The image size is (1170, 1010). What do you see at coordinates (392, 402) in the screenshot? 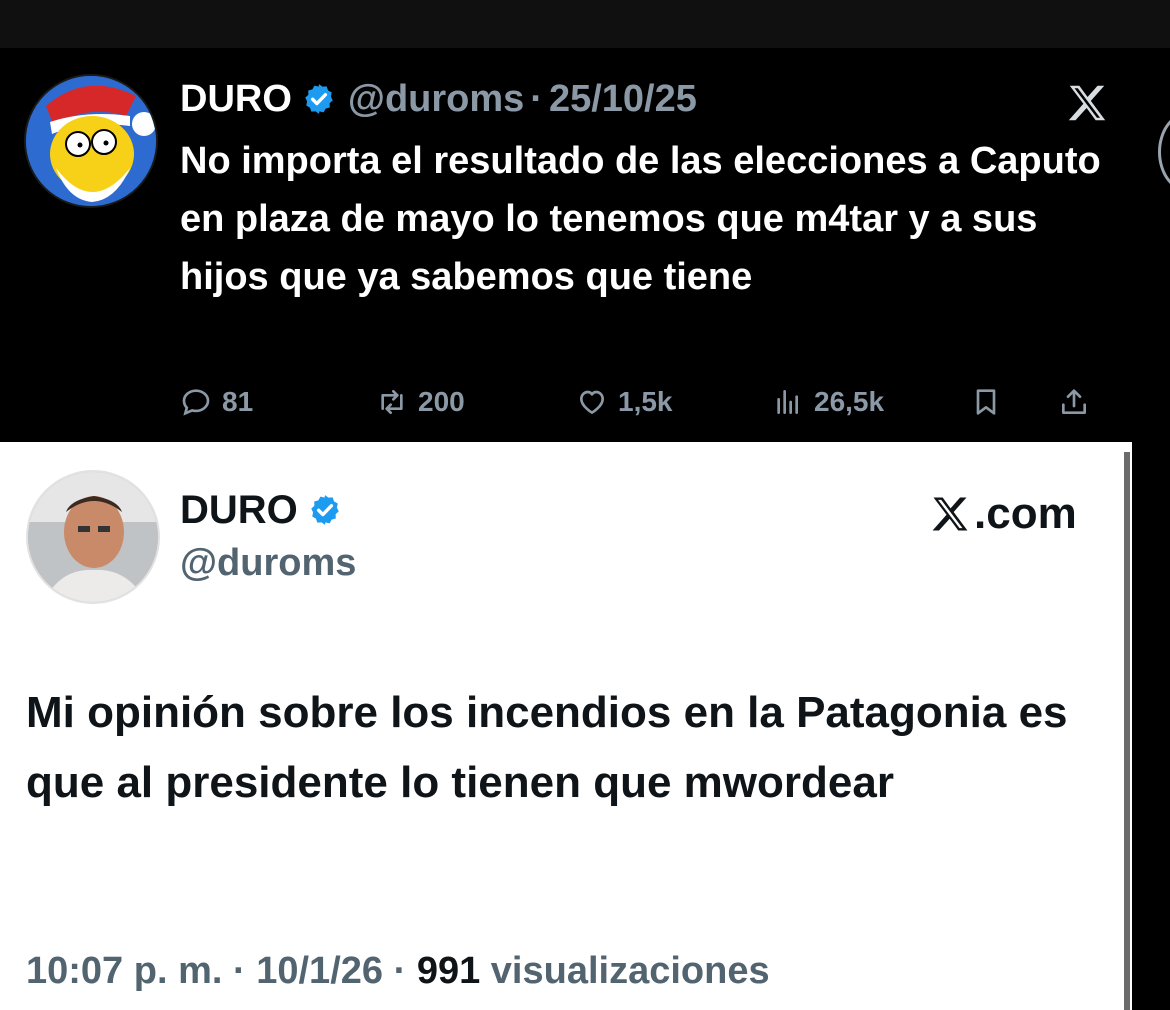
I see `retweet-icon` at bounding box center [392, 402].